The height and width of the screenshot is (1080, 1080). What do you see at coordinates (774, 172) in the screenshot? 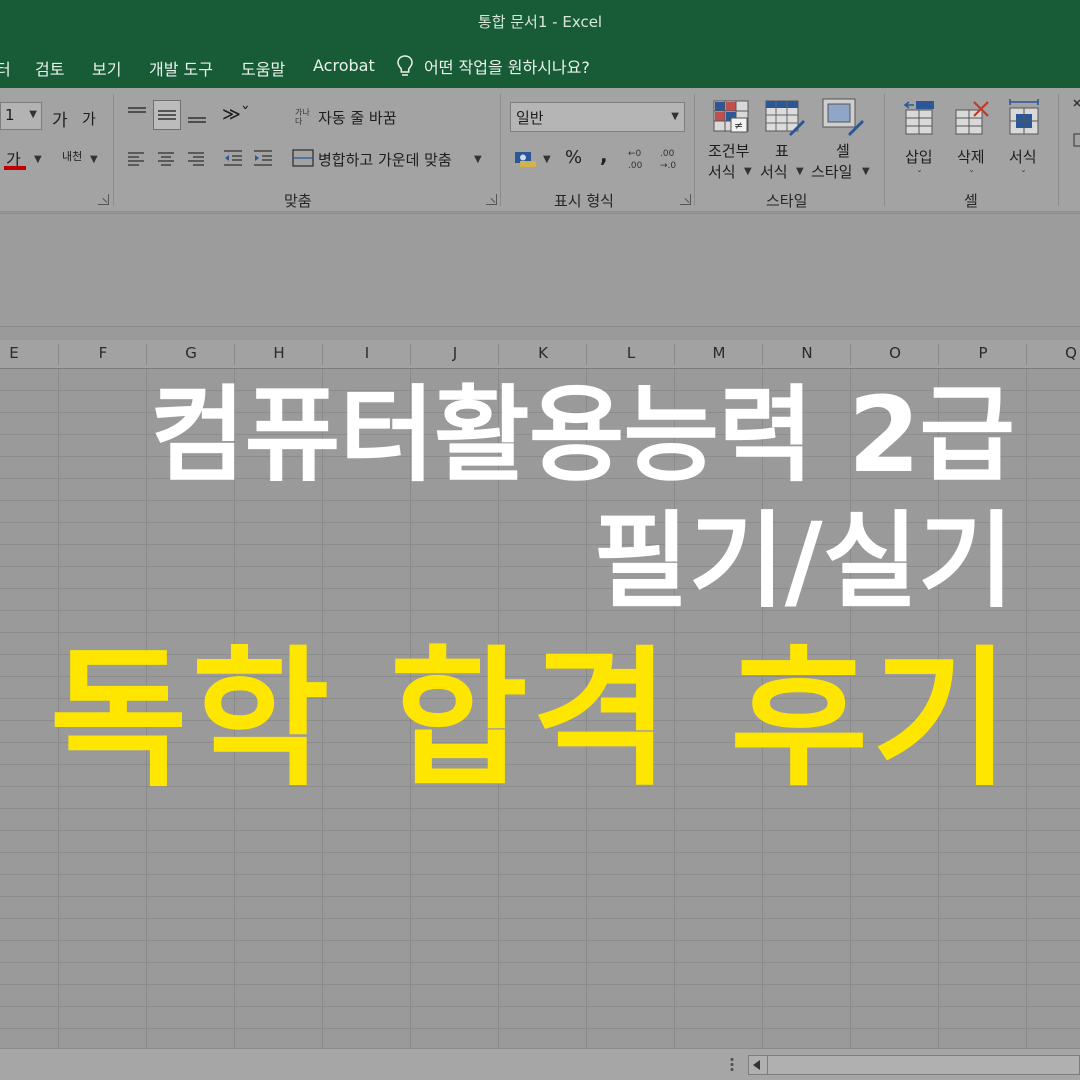
I see `format-as-table-label2: 서식` at bounding box center [774, 172].